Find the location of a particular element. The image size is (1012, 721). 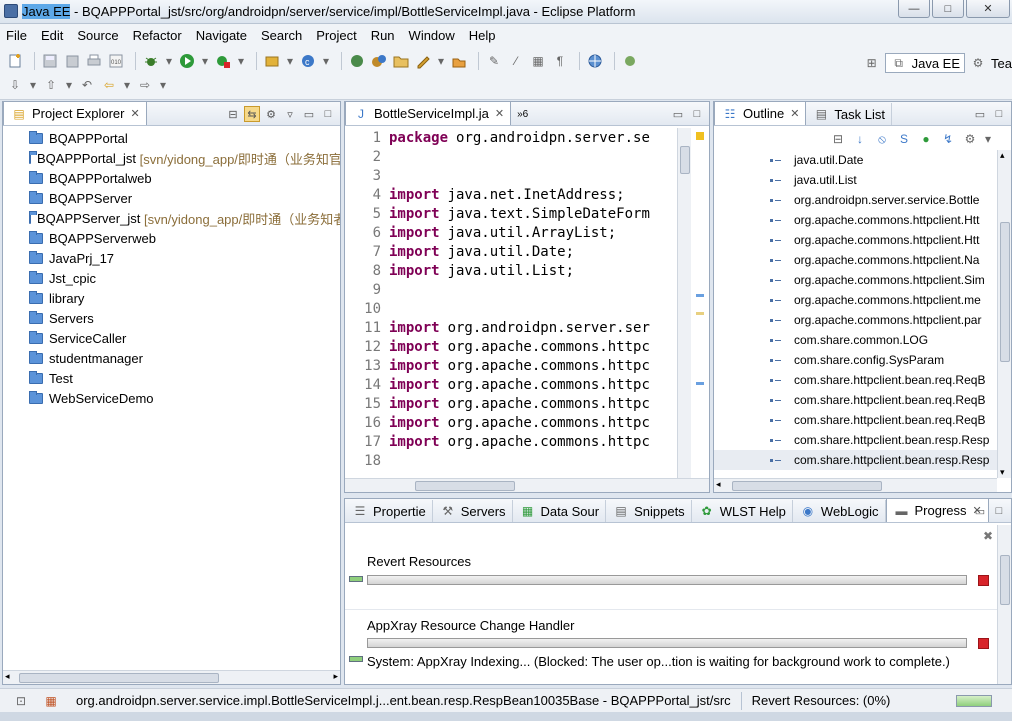

open-perspective-icon: ⊞ is located at coordinates (872, 63).